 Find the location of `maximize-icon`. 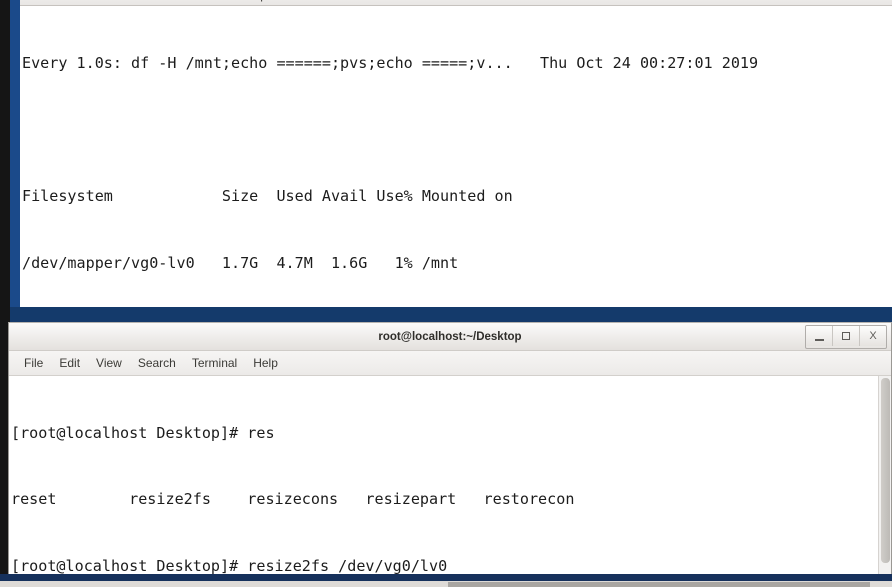

maximize-icon is located at coordinates (846, 336).